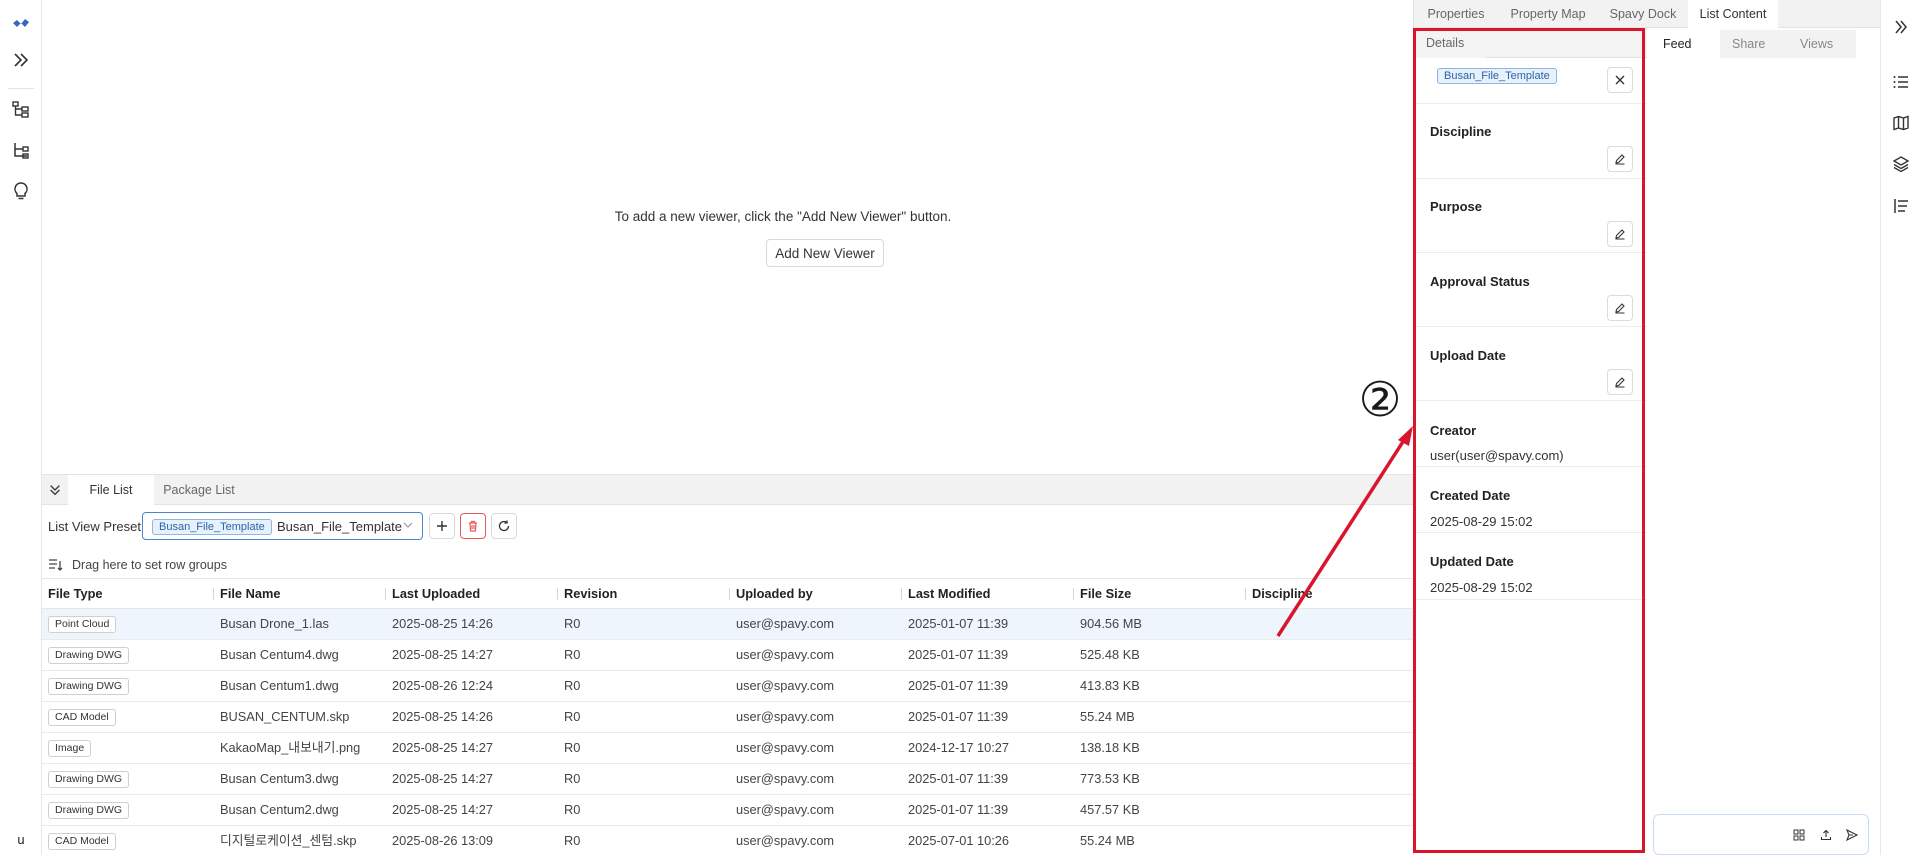 This screenshot has width=1920, height=855. What do you see at coordinates (1468, 355) in the screenshot?
I see `field-label: Upload Date` at bounding box center [1468, 355].